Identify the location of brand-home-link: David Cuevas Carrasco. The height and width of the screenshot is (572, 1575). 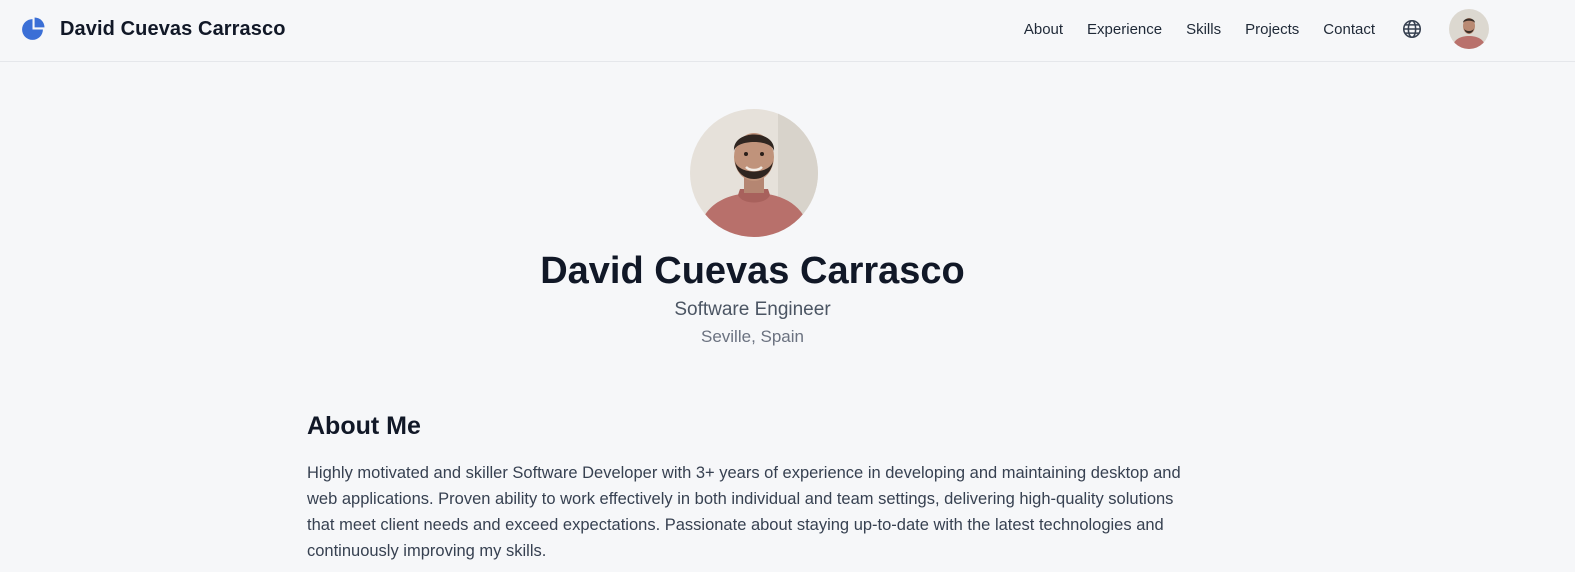
(153, 29).